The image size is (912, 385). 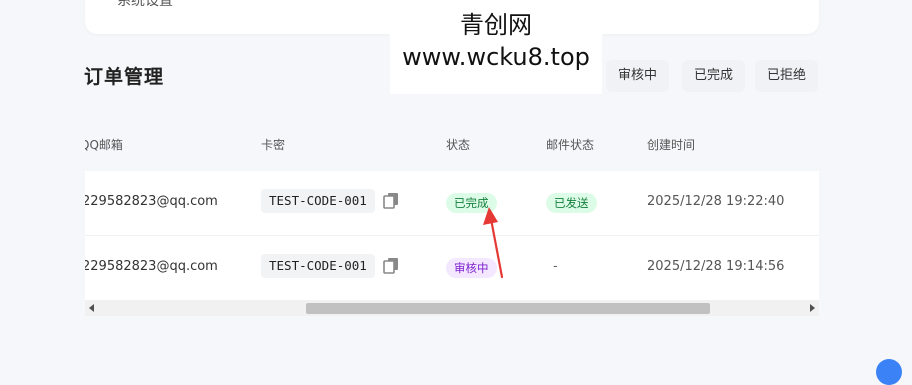 I want to click on col-header-status: 状态, so click(x=458, y=145).